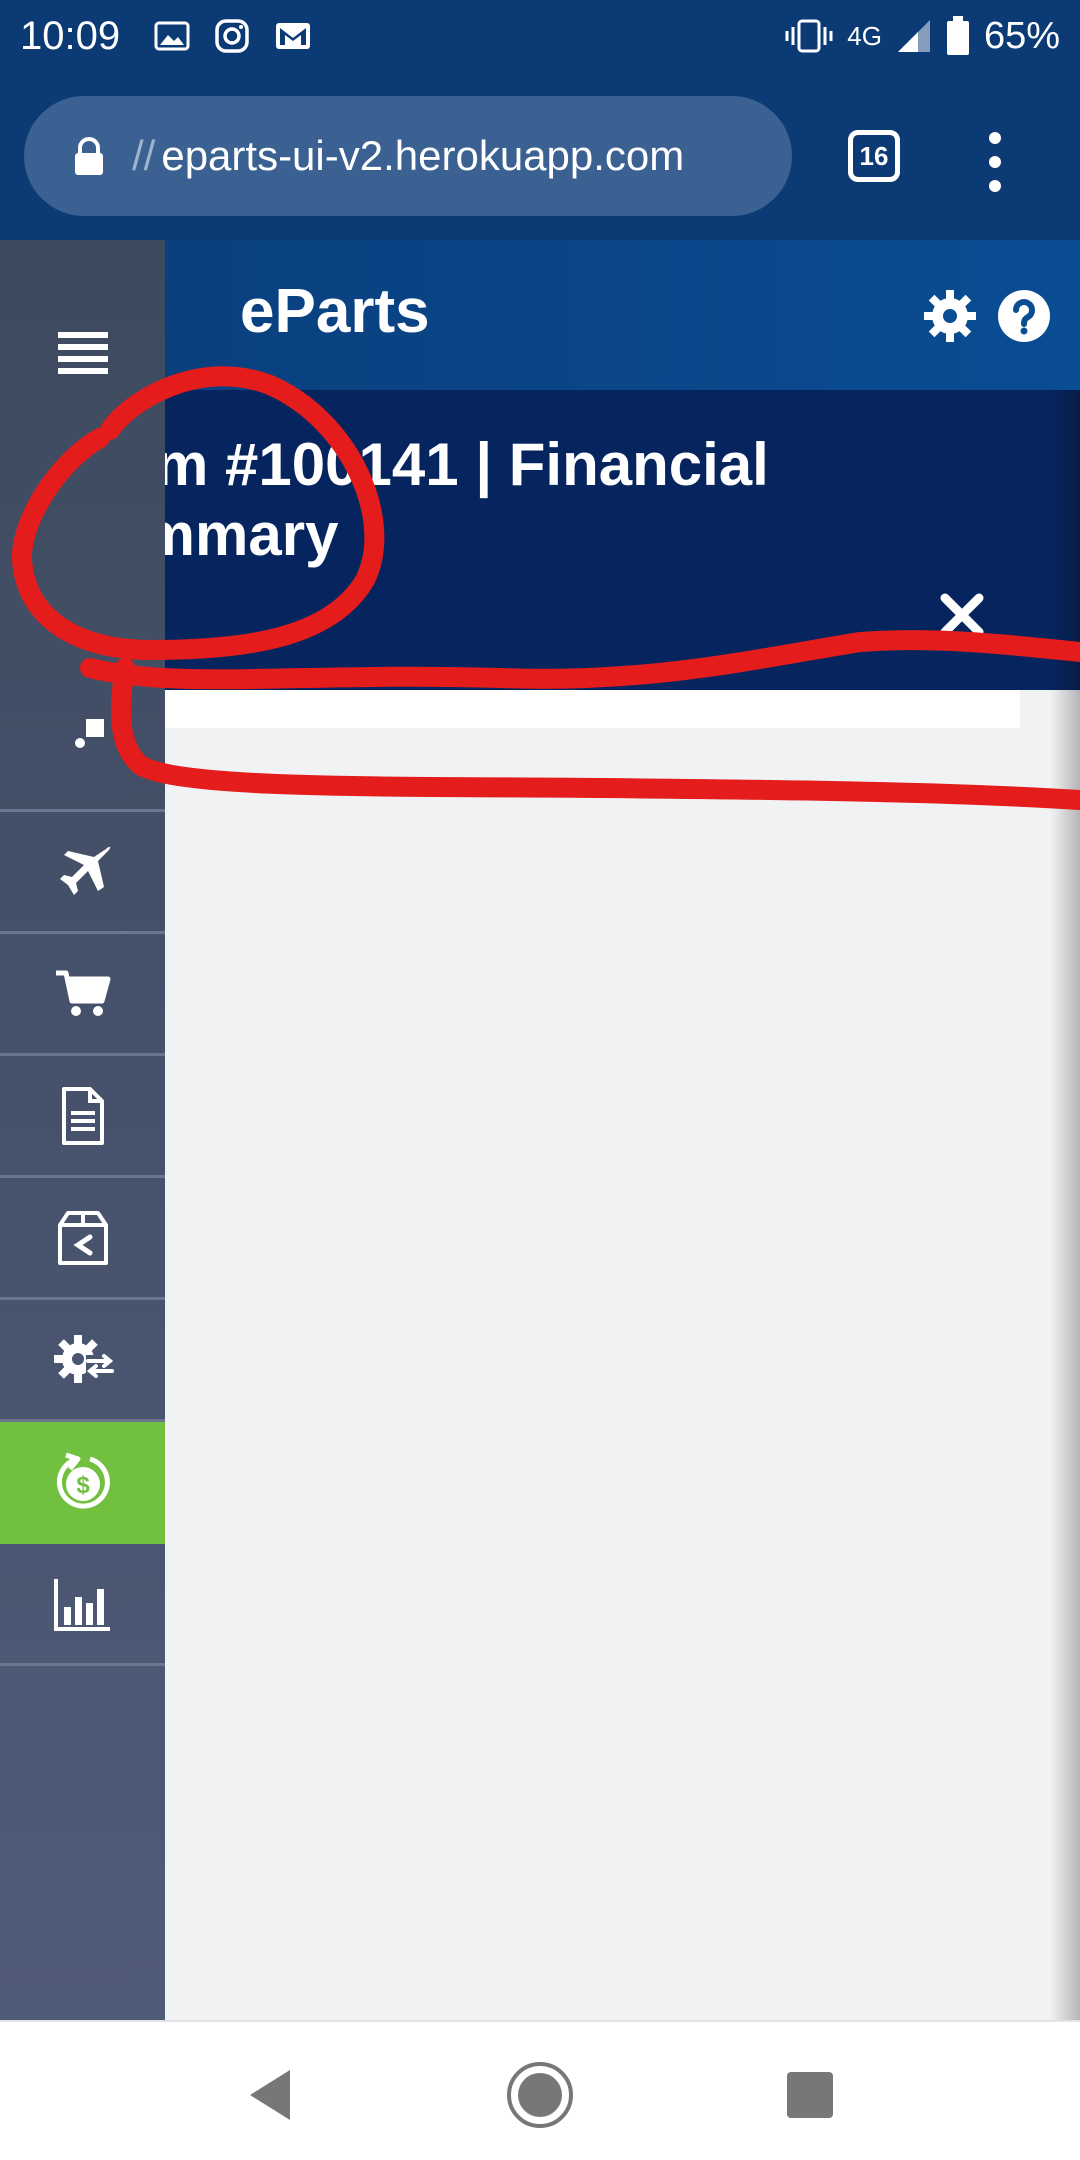  What do you see at coordinates (540, 2095) in the screenshot?
I see `home-icon` at bounding box center [540, 2095].